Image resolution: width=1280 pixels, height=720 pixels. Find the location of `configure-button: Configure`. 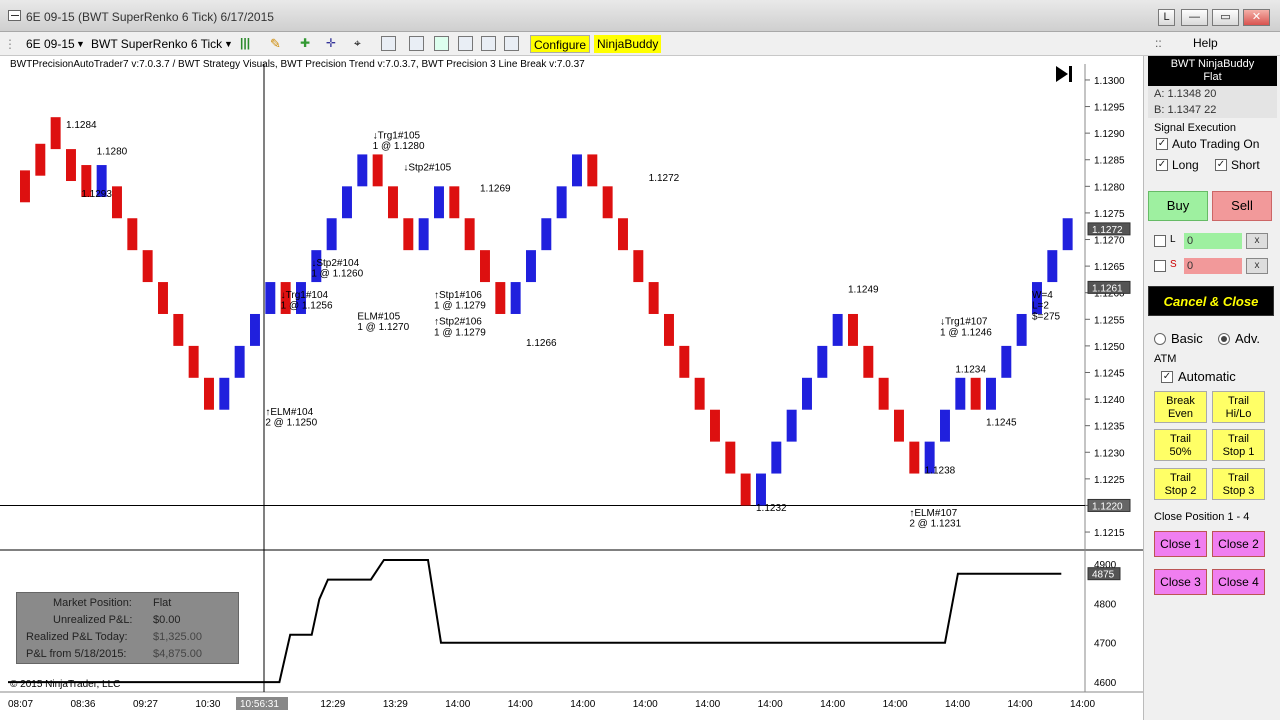

configure-button: Configure is located at coordinates (560, 44).